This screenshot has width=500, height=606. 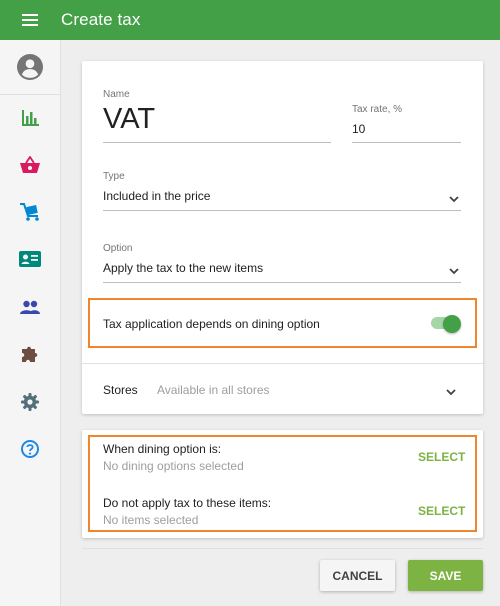 I want to click on page-title: Create tax, so click(x=101, y=19).